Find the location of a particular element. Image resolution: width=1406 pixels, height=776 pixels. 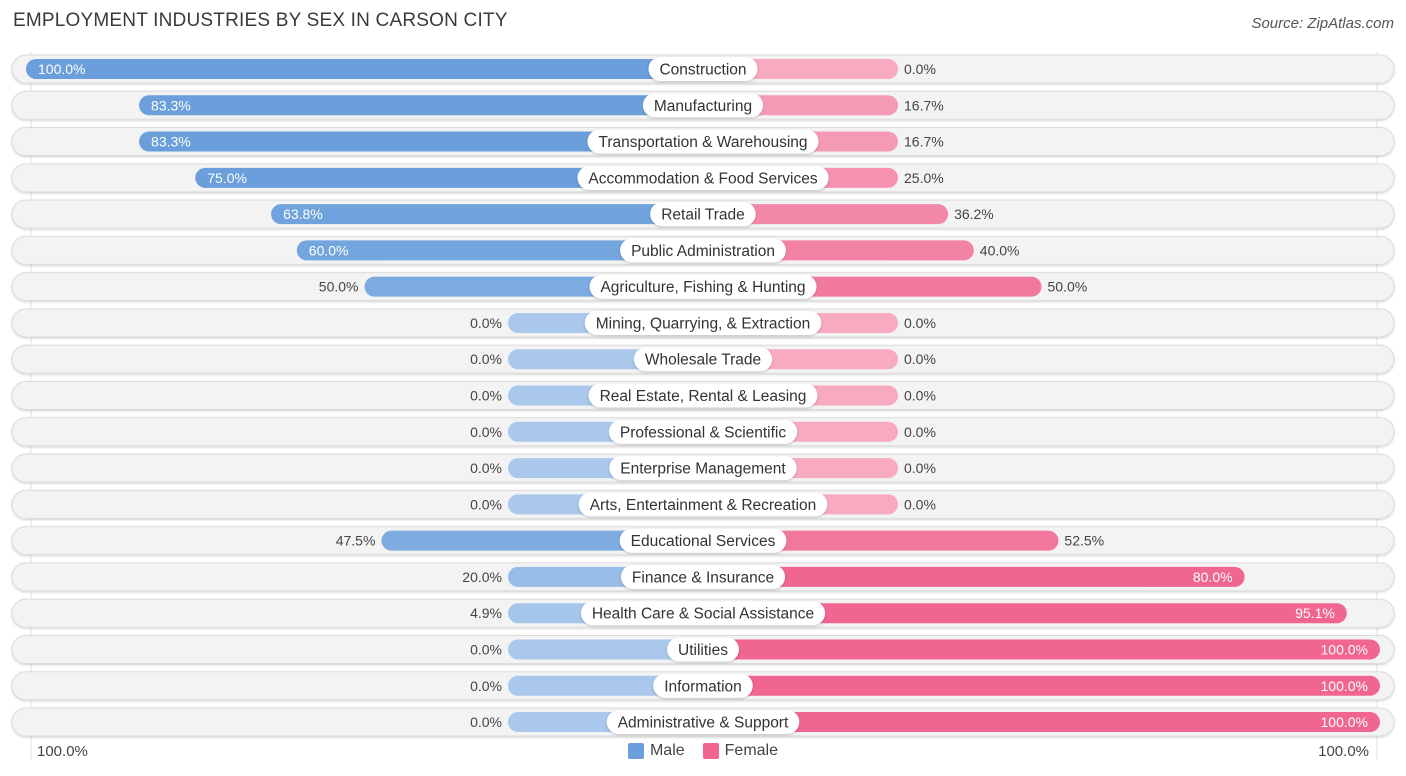

bar-row: 75.0% 25.0% Accommodation & Food Services is located at coordinates (703, 178).